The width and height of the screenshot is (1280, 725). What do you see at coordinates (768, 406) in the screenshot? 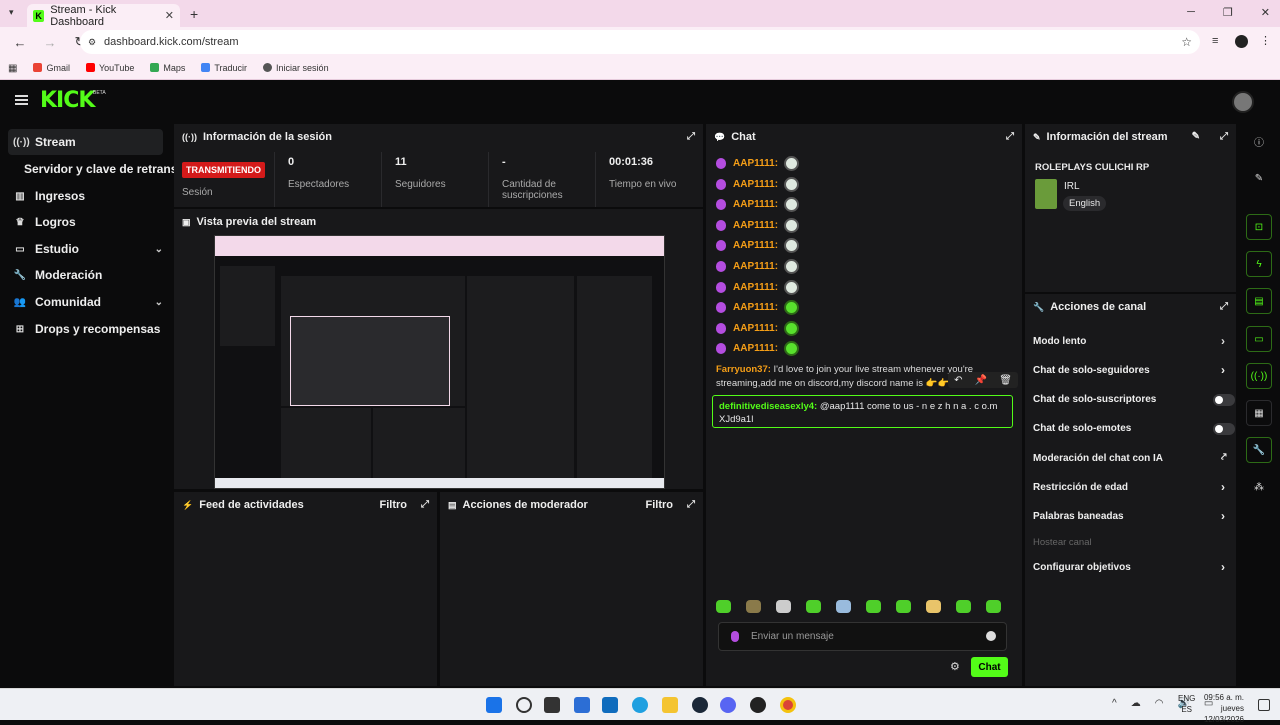
I see `chat-username: definitivediseasexly4:` at bounding box center [768, 406].